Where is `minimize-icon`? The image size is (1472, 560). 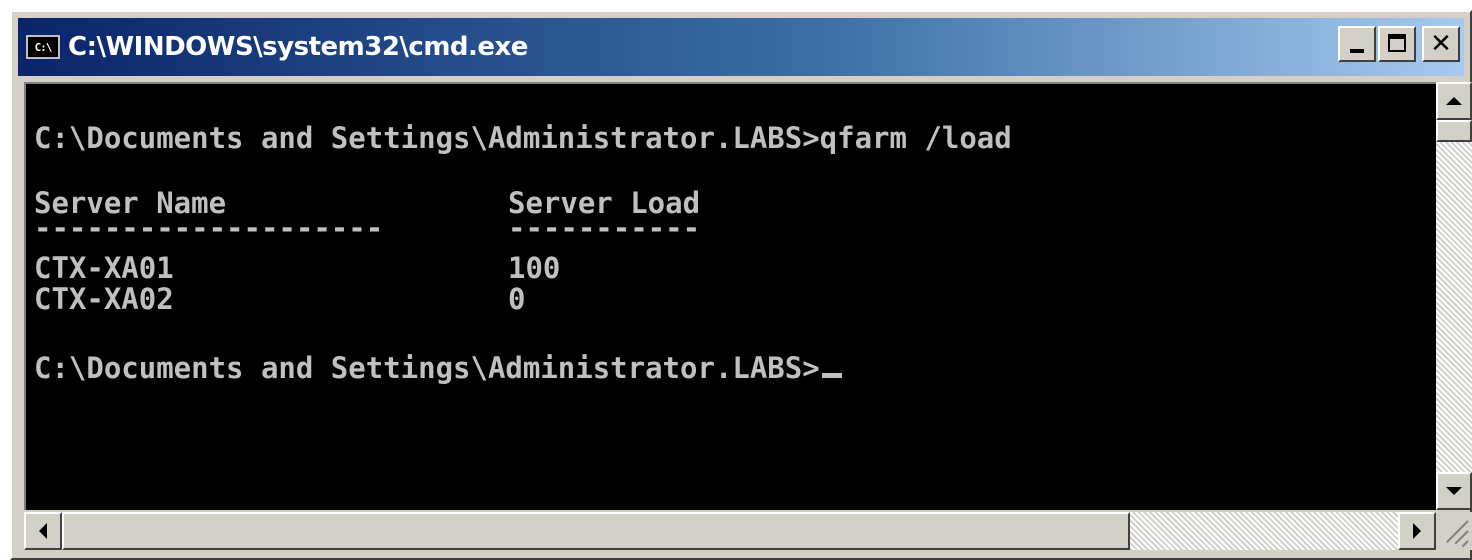
minimize-icon is located at coordinates (1357, 51).